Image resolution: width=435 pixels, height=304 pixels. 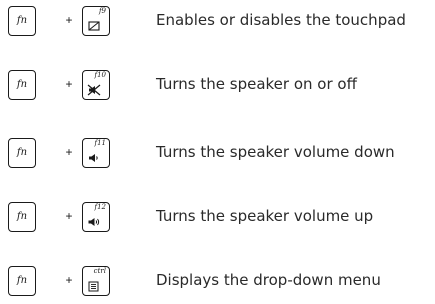 I want to click on shortcut-row-f11: fn + f11 Turns the speaker volume down, so click(x=217, y=156).